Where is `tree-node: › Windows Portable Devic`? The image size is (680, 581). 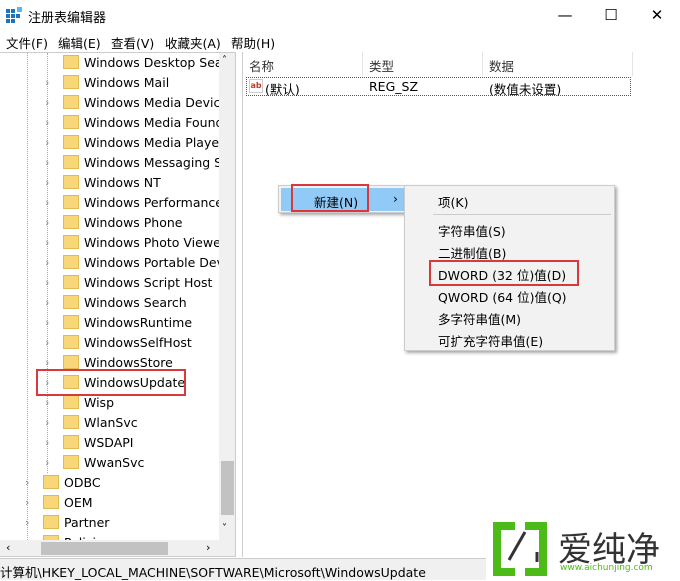
tree-node: › Windows Portable Devic is located at coordinates (139, 262).